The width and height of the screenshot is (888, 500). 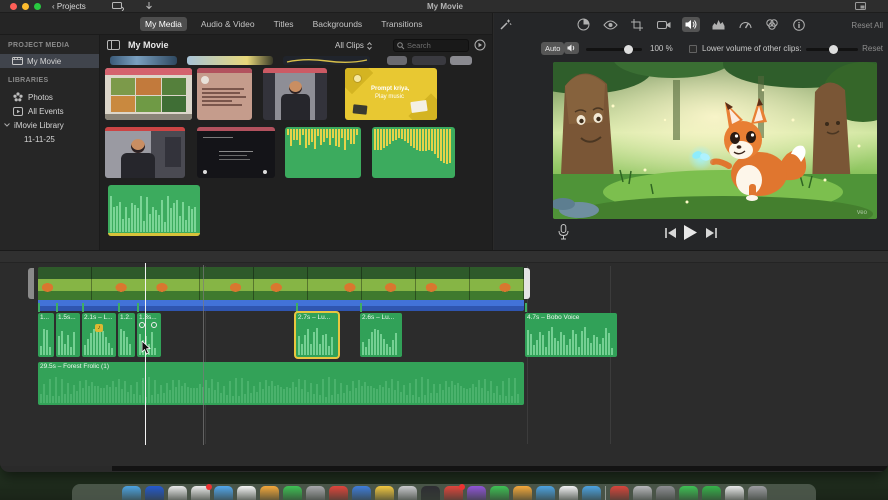 What do you see at coordinates (745, 24) in the screenshot?
I see `speed-icon` at bounding box center [745, 24].